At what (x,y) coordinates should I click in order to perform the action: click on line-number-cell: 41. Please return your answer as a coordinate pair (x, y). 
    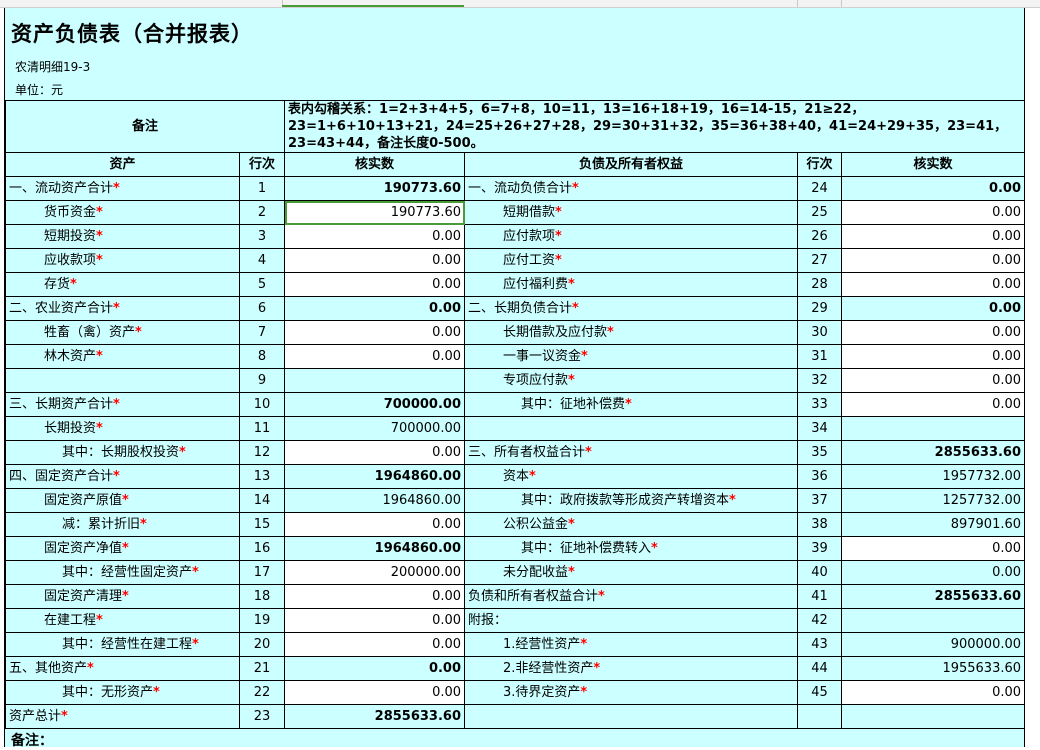
    Looking at the image, I should click on (820, 596).